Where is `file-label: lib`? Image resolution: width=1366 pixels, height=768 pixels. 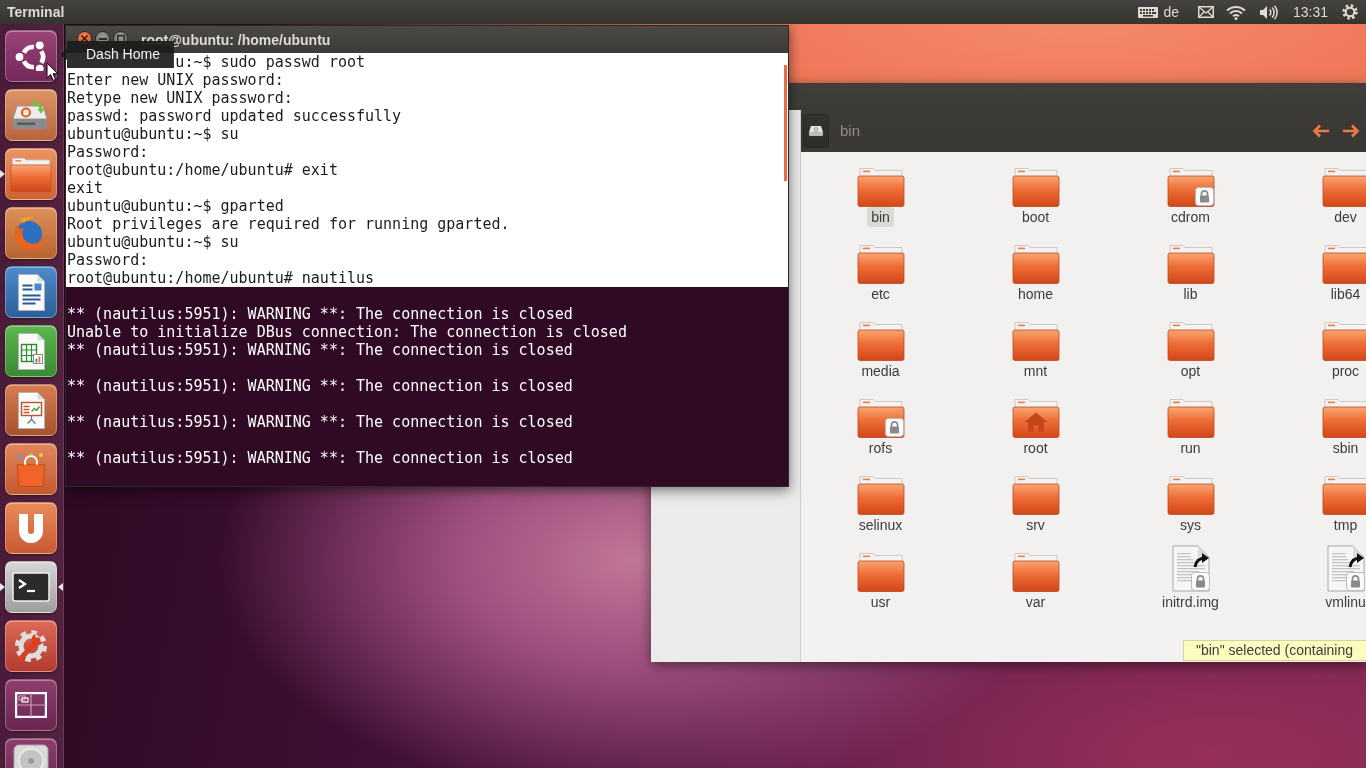
file-label: lib is located at coordinates (1190, 294).